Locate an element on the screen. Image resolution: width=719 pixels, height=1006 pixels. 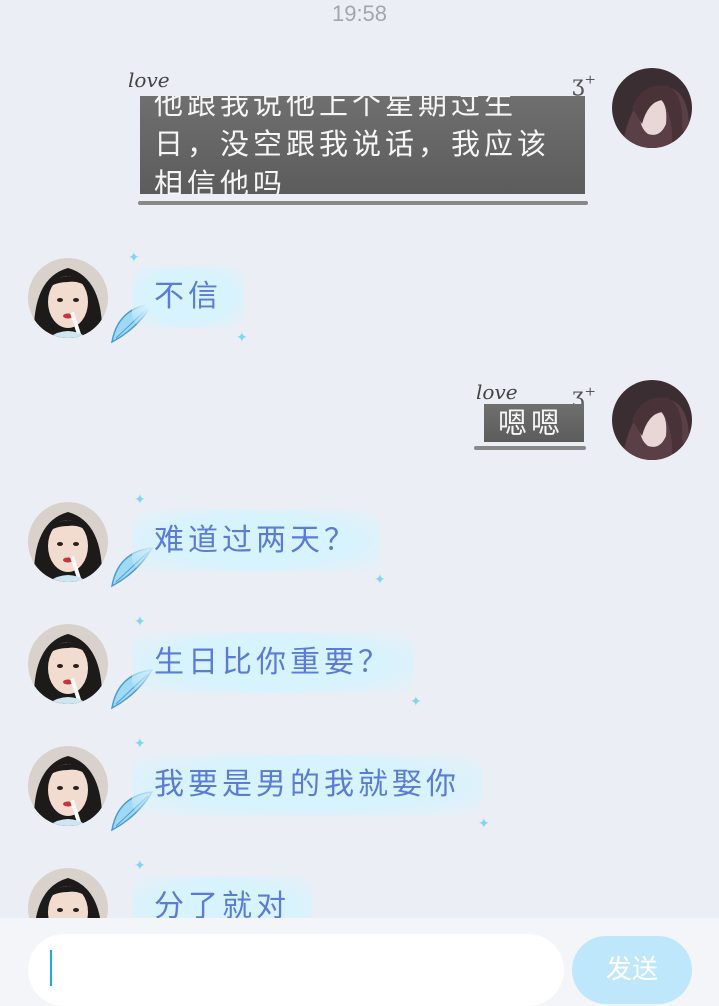
message-line: 嗯嗯 is located at coordinates (531, 423).